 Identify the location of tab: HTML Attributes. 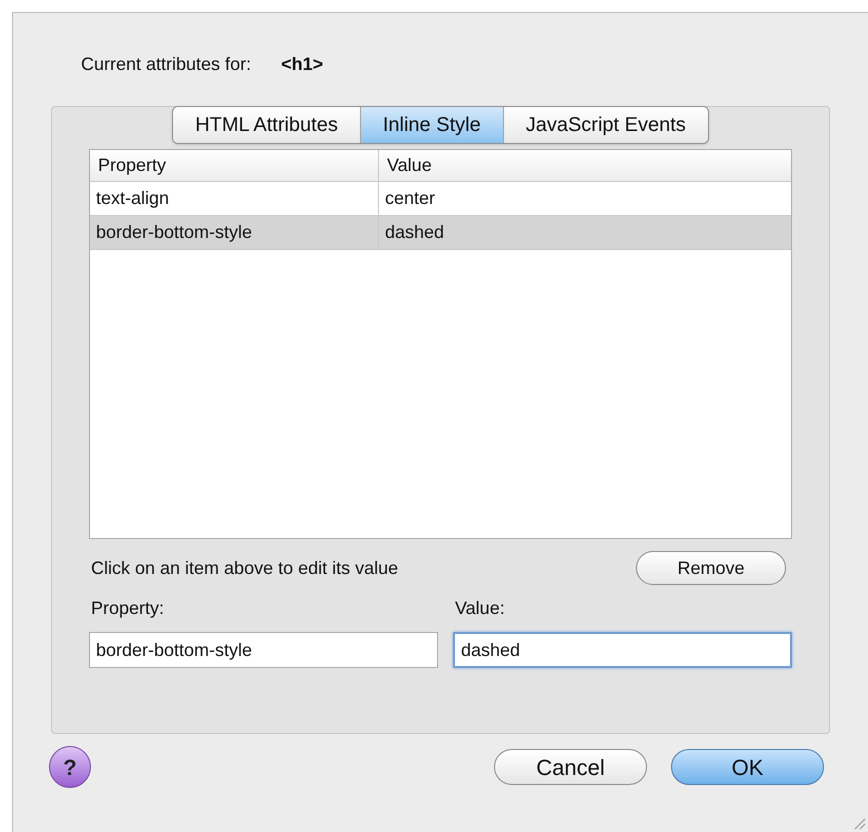
(266, 125).